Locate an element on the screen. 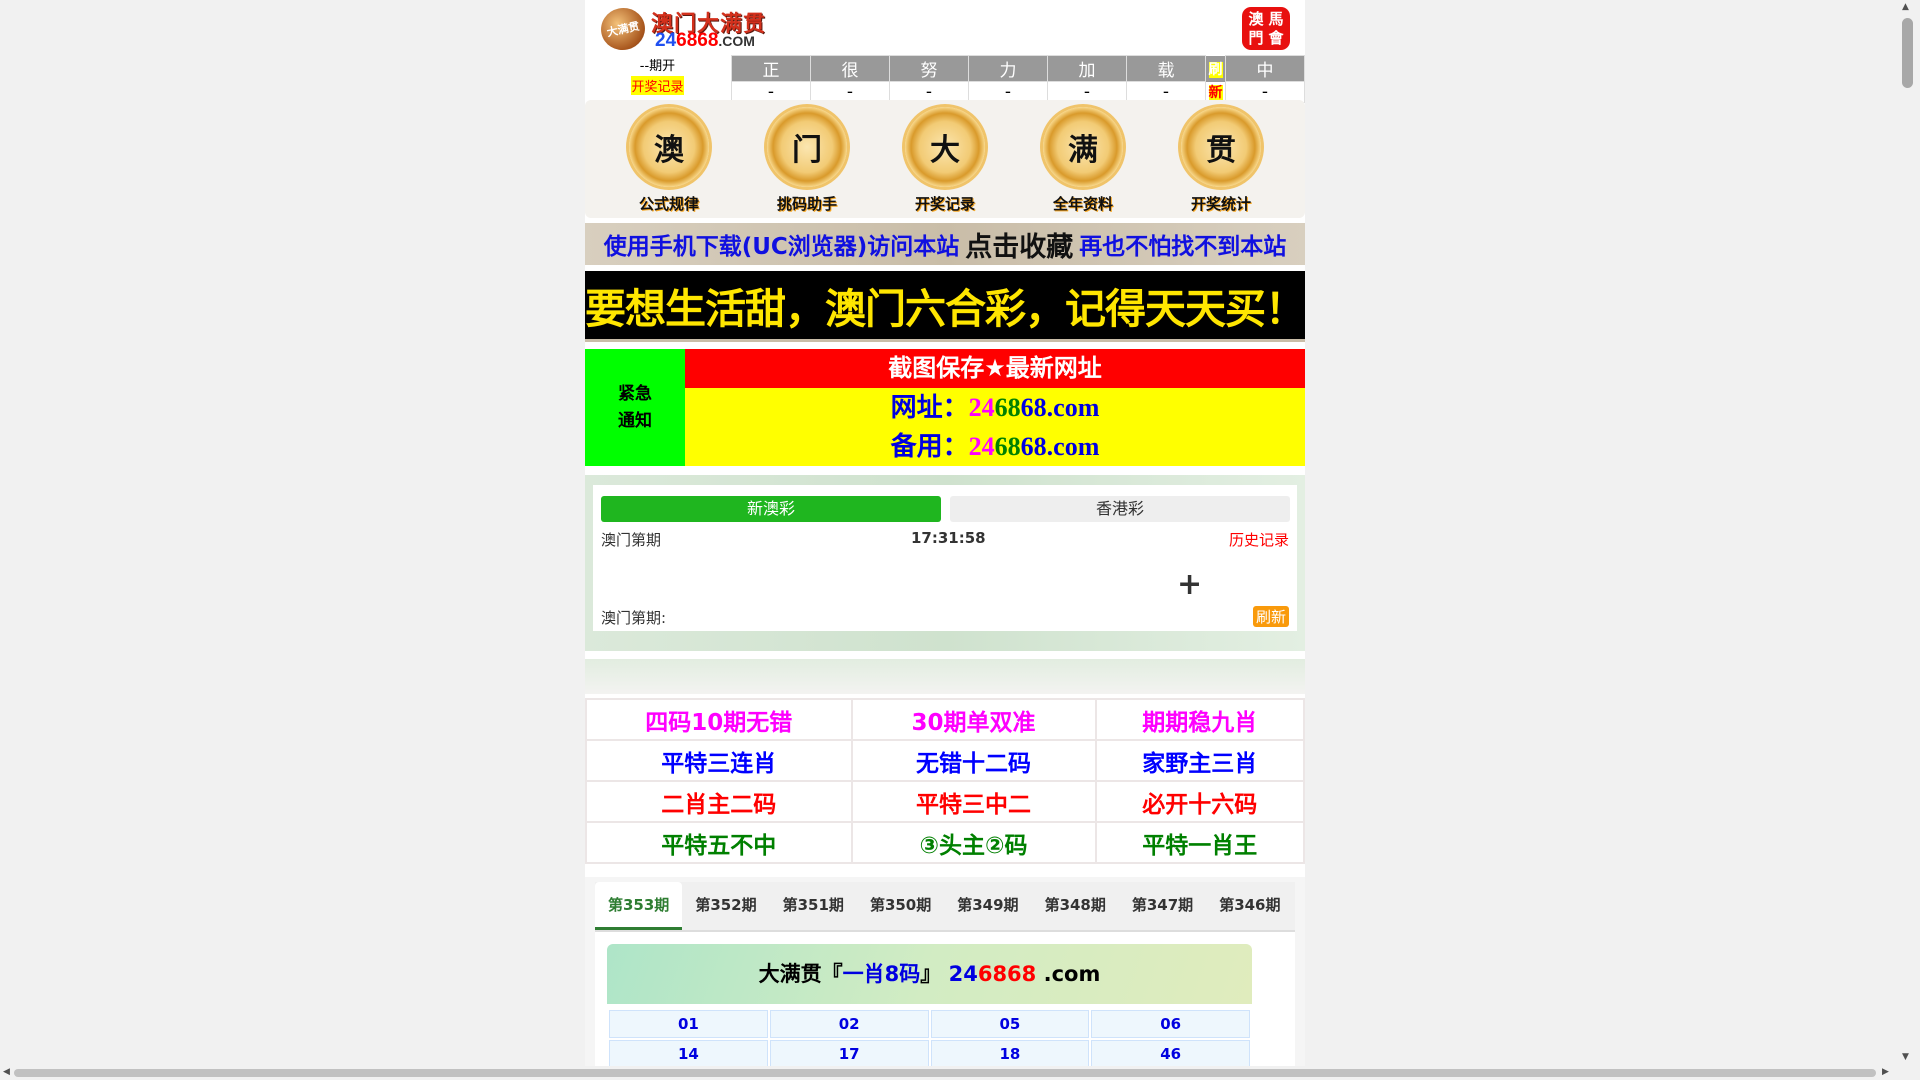 This screenshot has height=1080, width=1920. refresh-button-top: 刷 is located at coordinates (1215, 68).